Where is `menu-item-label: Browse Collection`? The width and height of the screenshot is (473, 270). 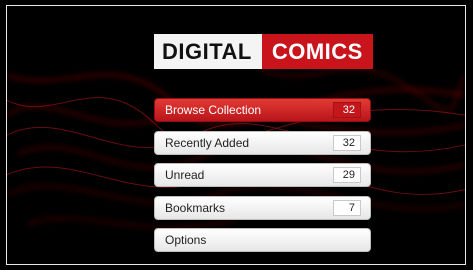 menu-item-label: Browse Collection is located at coordinates (213, 110).